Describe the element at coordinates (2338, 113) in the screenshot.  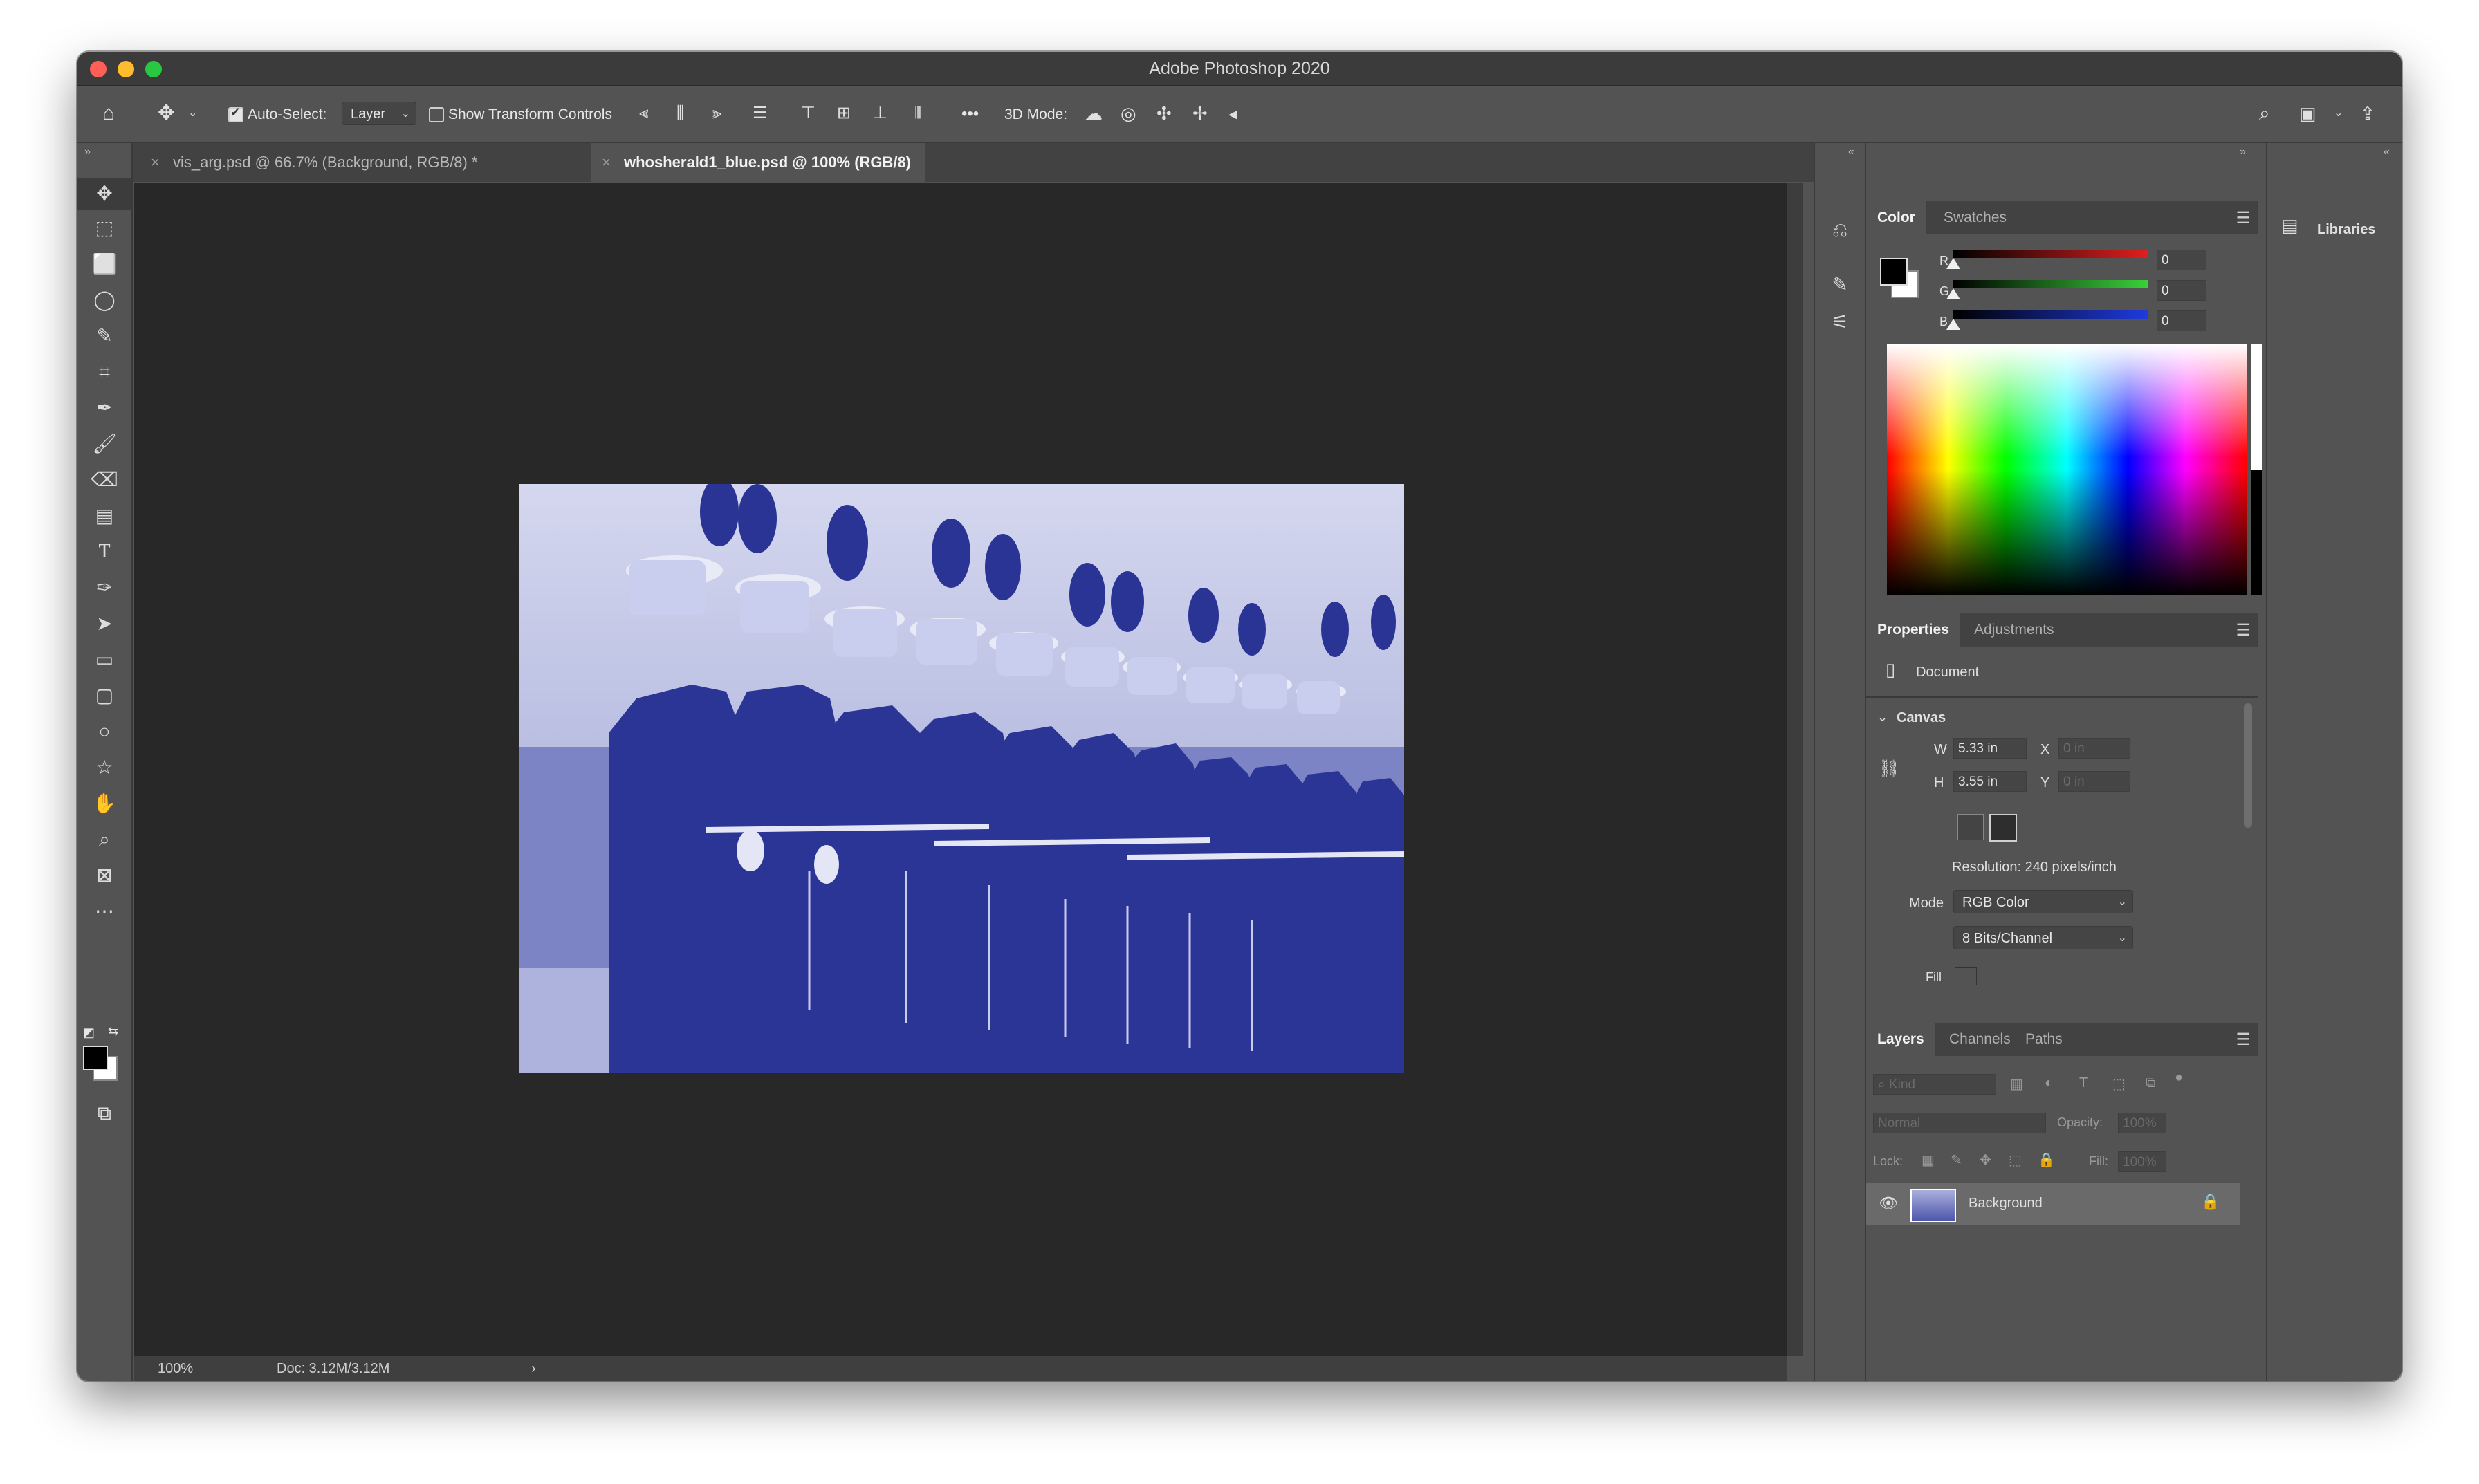
I see `workspace-chevron-icon: ⌄` at that location.